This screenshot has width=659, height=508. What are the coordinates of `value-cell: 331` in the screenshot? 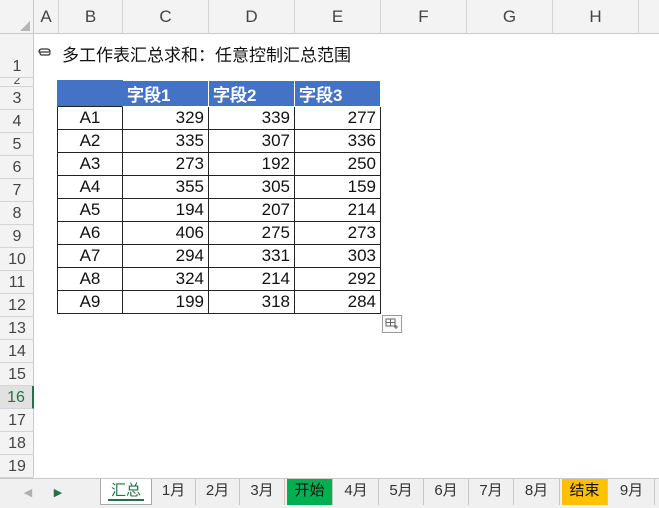 It's located at (251, 256).